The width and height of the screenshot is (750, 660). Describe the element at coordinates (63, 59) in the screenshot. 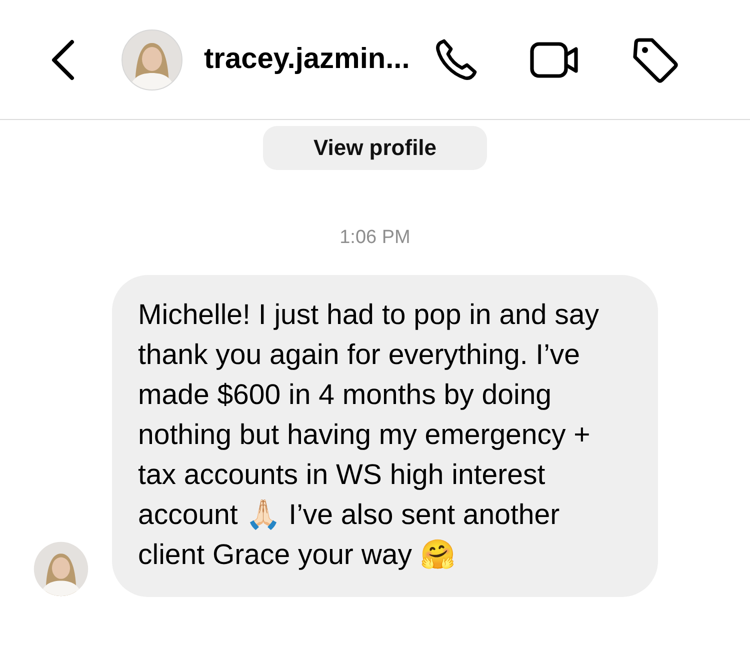

I see `back-icon` at that location.